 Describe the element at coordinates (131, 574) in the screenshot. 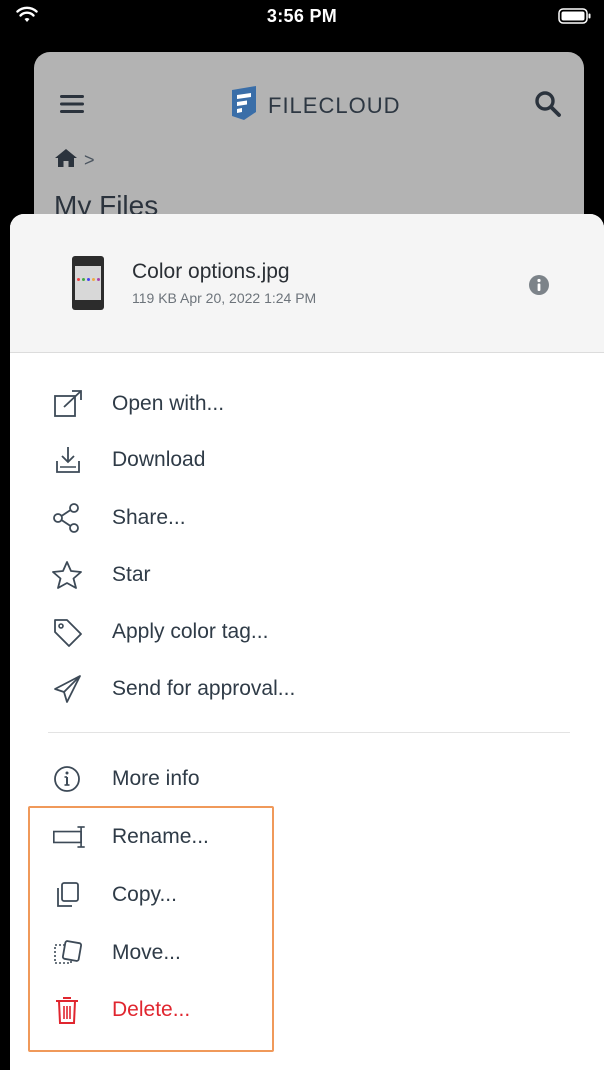

I see `star-label: Star` at that location.